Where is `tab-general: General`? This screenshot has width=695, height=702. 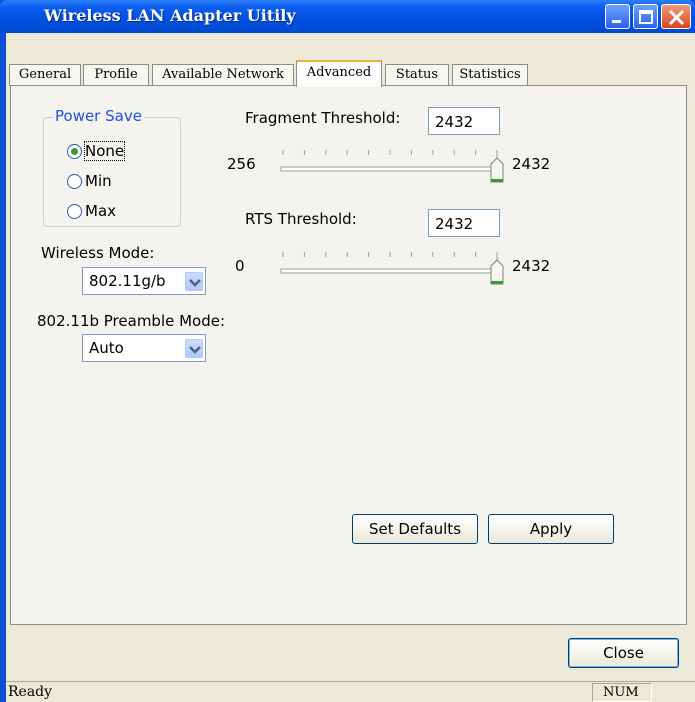
tab-general: General is located at coordinates (45, 75).